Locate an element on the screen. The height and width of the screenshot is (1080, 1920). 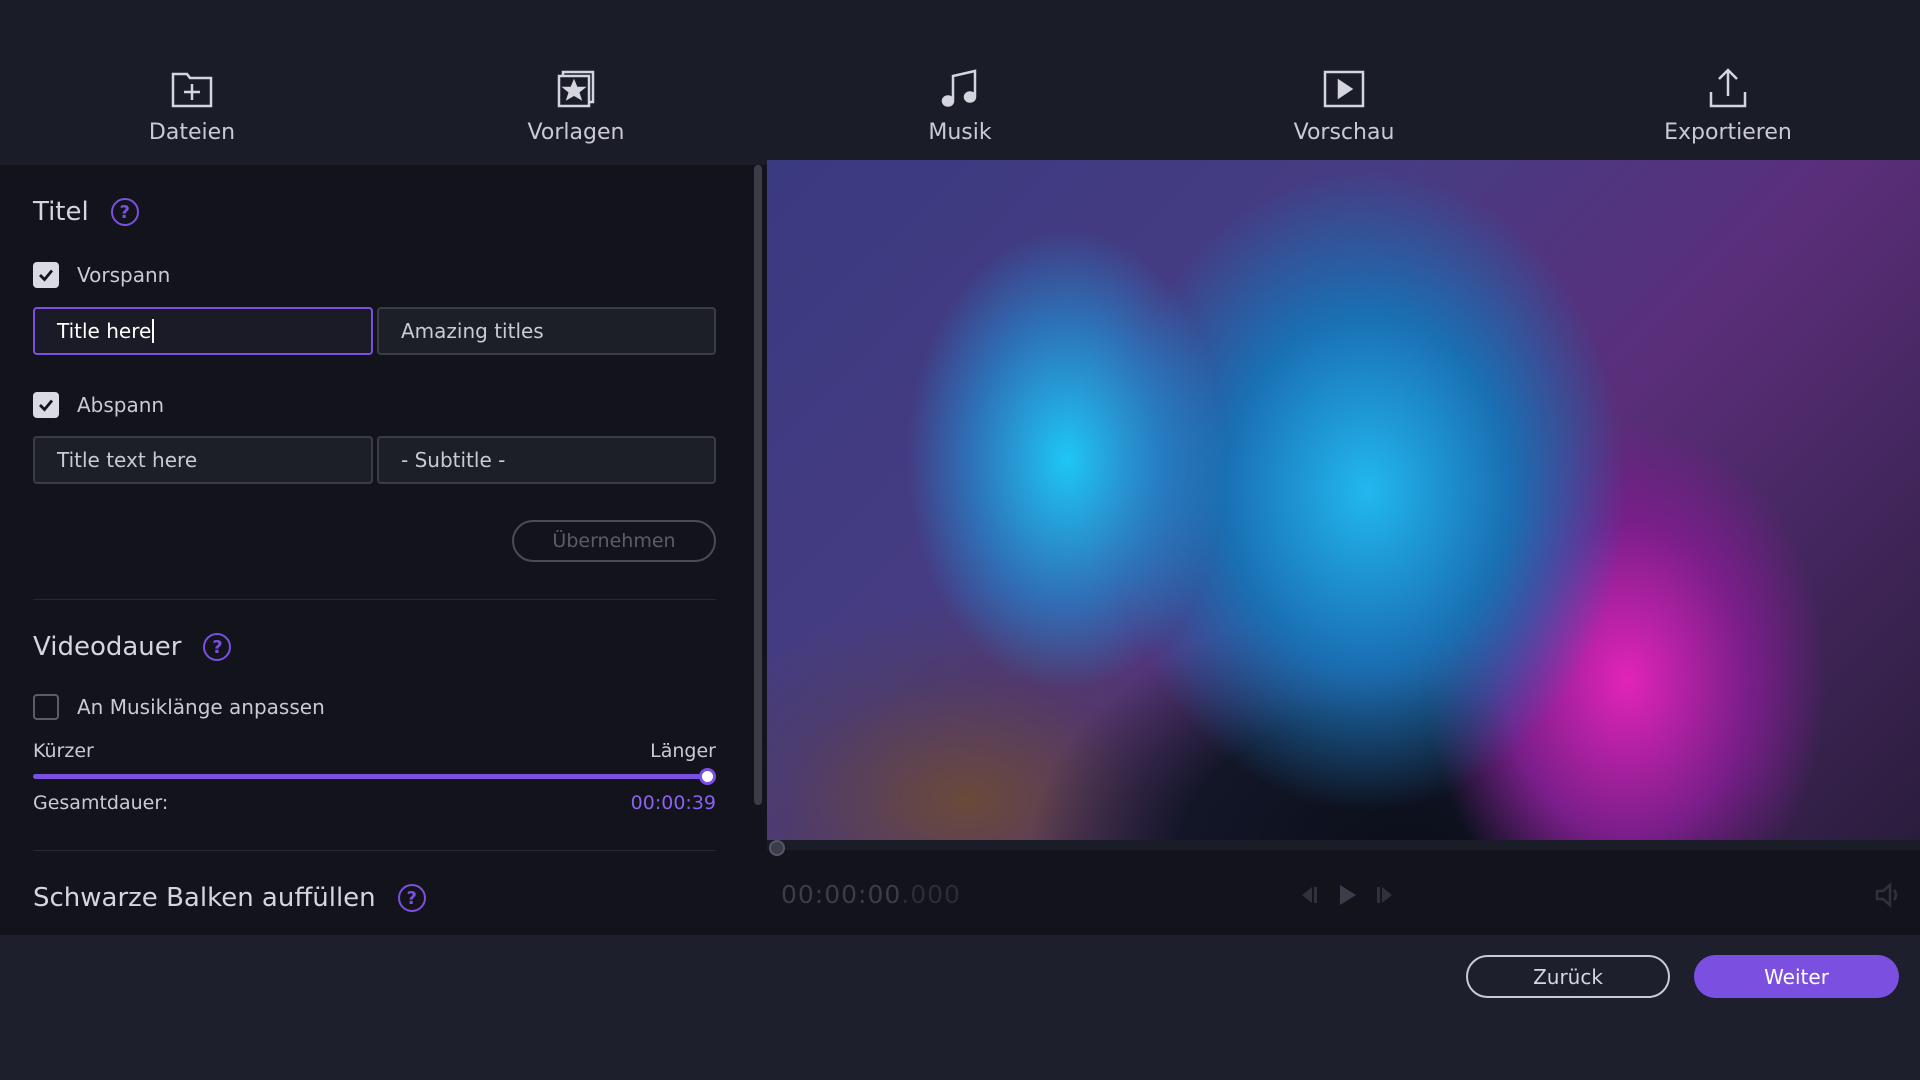
intro-label: Vorspann is located at coordinates (124, 275).